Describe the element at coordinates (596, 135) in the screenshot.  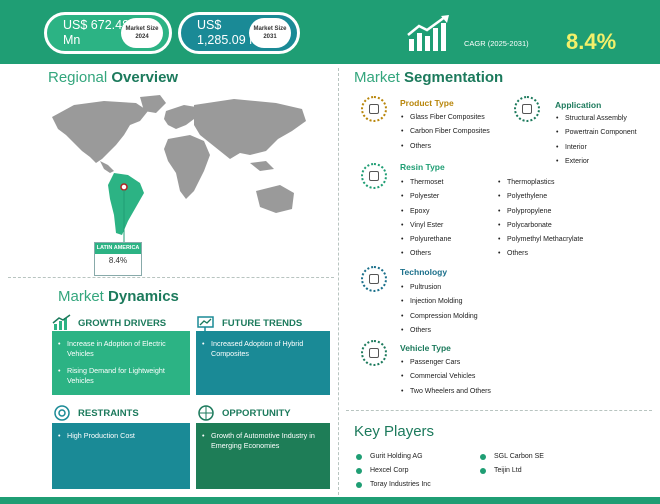
I see `application-item: Powertrain Component` at that location.